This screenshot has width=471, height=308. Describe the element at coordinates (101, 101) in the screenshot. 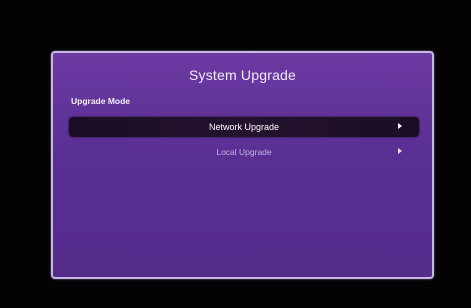

I see `upgrade-mode-label: Upgrade Mode` at that location.